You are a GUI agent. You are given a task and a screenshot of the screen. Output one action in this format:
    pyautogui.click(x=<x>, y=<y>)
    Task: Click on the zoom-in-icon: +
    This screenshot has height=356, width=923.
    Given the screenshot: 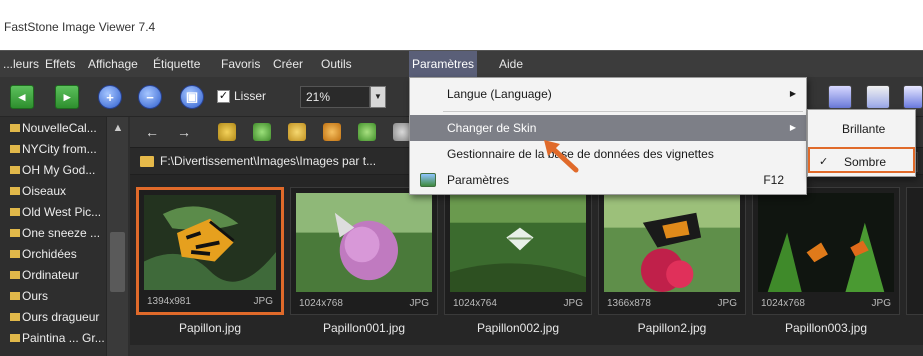 What is the action you would take?
    pyautogui.click(x=110, y=97)
    